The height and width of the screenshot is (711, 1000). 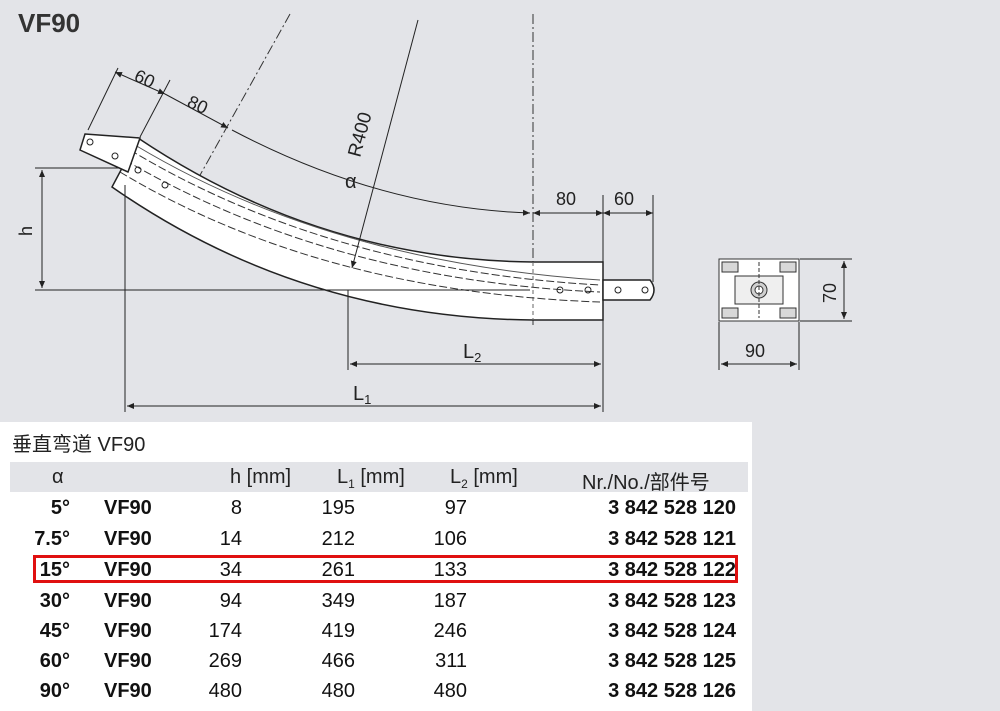 What do you see at coordinates (197, 104) in the screenshot?
I see `dim-80-top: 80` at bounding box center [197, 104].